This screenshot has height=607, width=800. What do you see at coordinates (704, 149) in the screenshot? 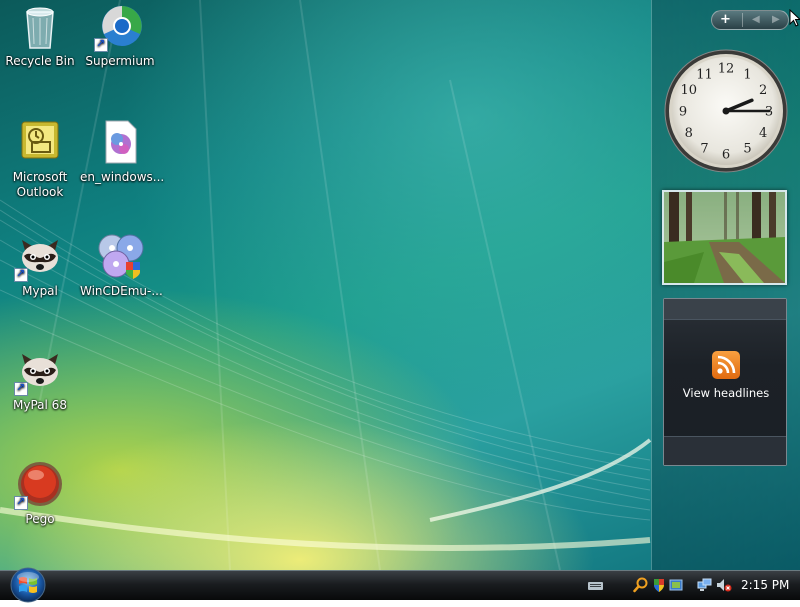
I see `clock-numeral: 7` at bounding box center [704, 149].